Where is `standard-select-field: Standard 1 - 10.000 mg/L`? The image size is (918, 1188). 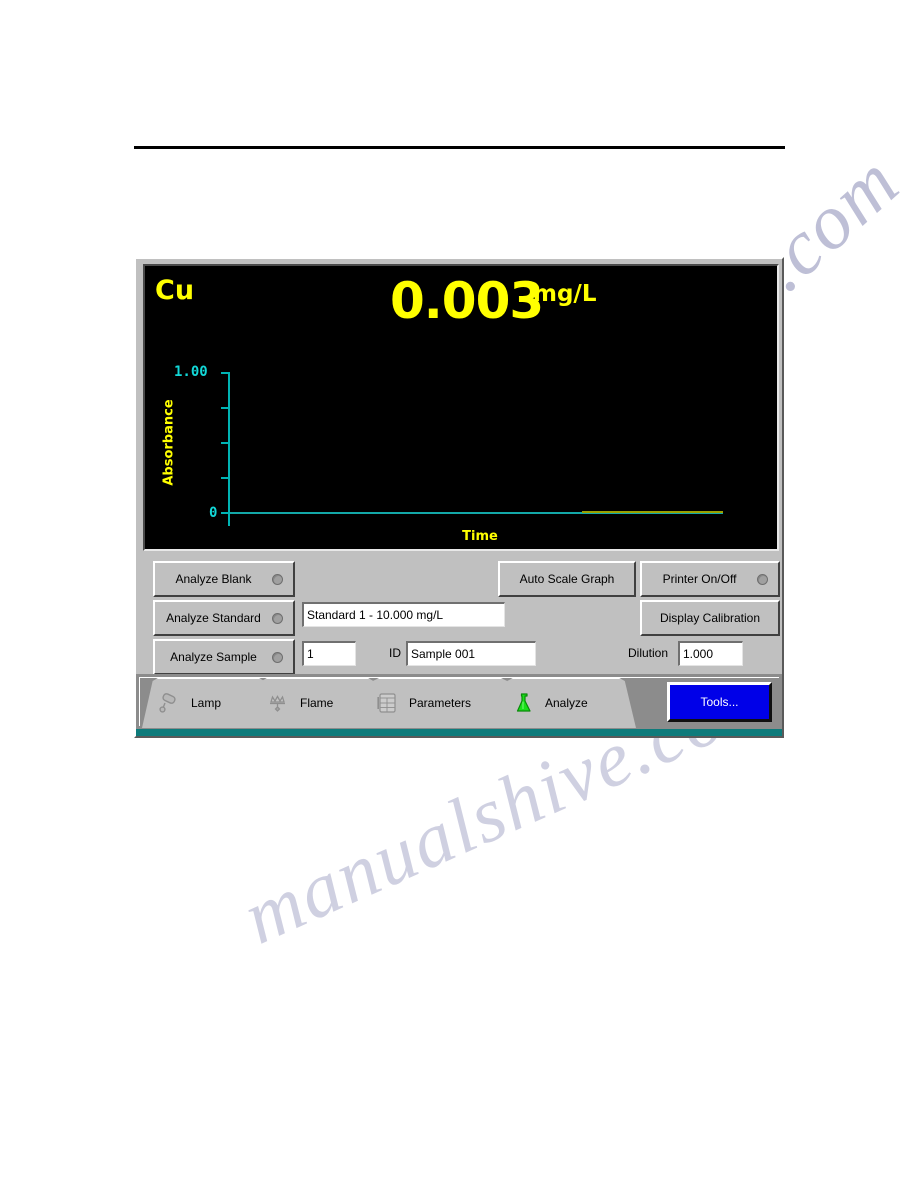
standard-select-field: Standard 1 - 10.000 mg/L is located at coordinates (403, 614).